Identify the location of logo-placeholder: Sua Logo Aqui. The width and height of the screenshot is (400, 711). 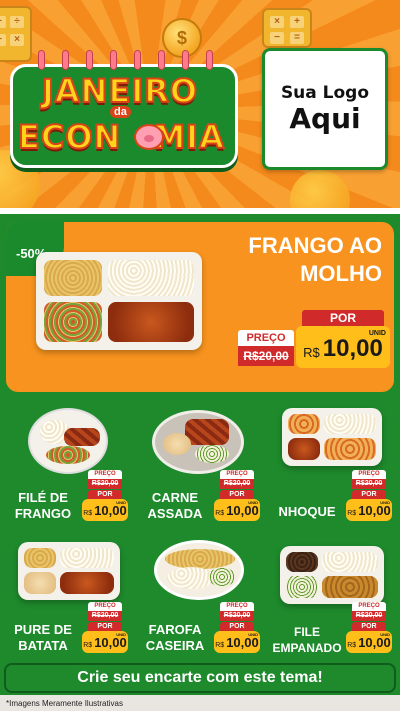
(325, 109).